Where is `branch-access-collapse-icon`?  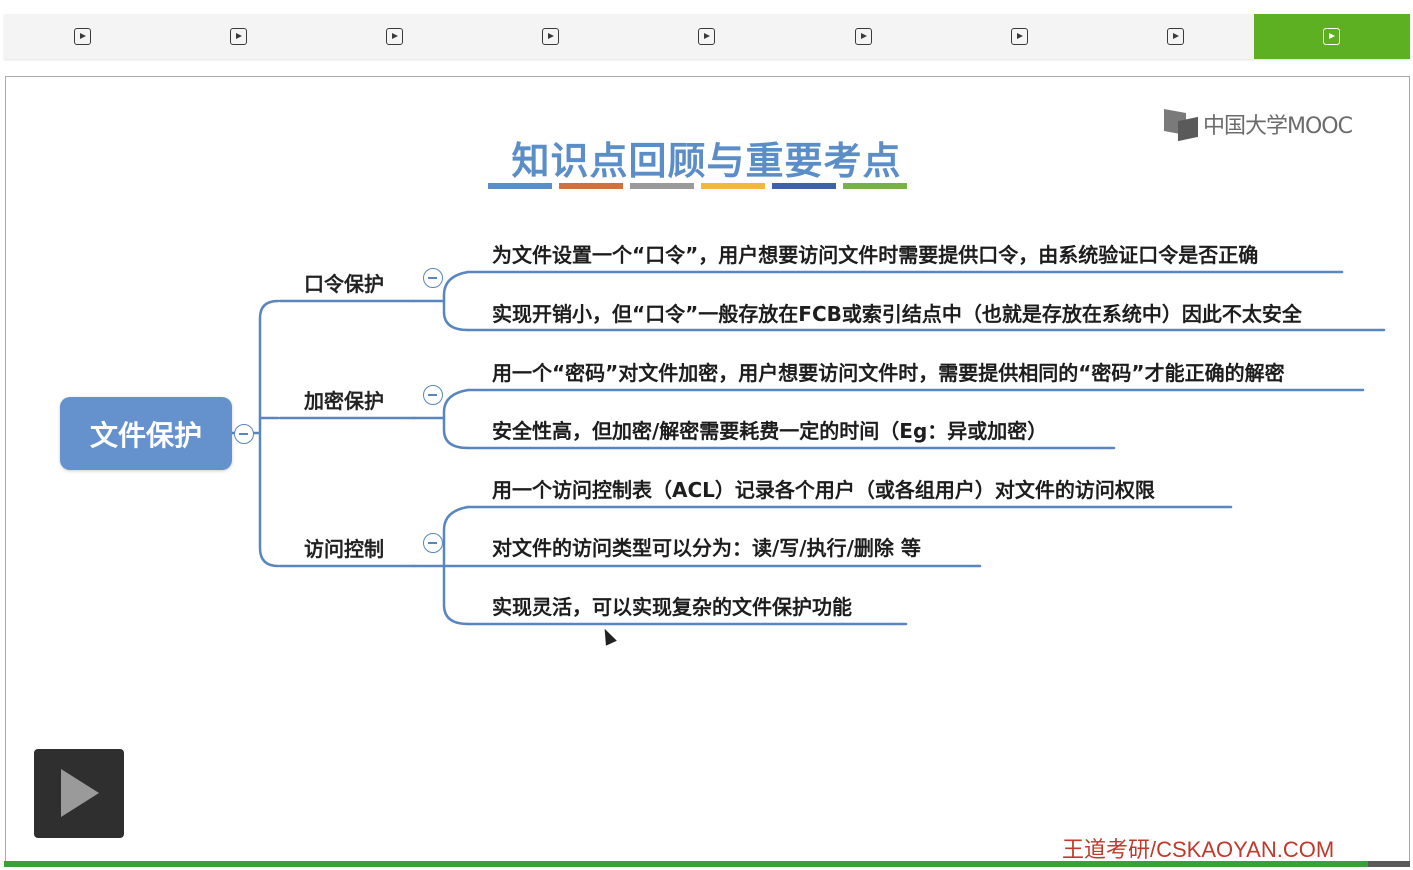 branch-access-collapse-icon is located at coordinates (433, 543).